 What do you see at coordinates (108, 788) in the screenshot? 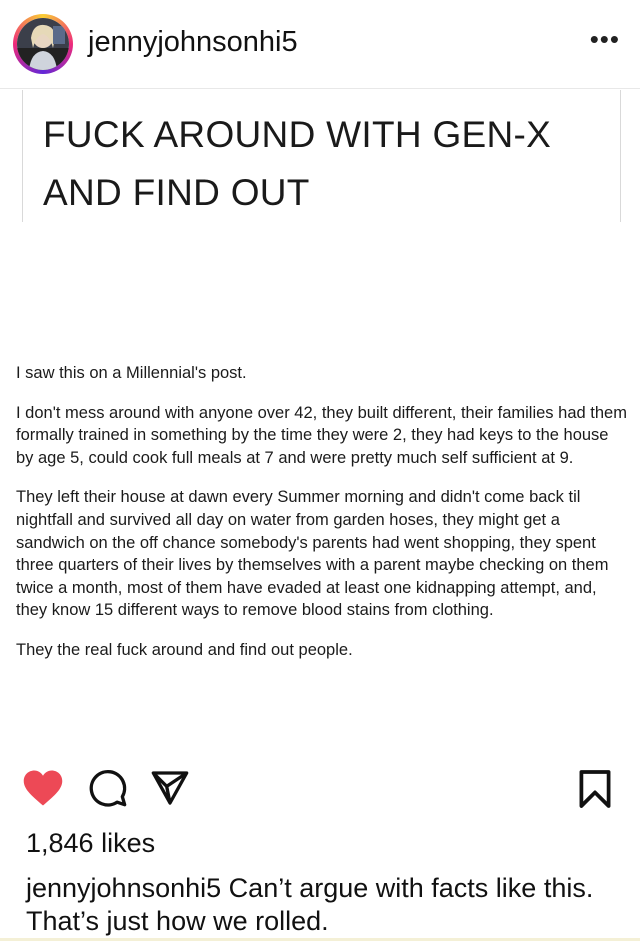
I see `comment-icon` at bounding box center [108, 788].